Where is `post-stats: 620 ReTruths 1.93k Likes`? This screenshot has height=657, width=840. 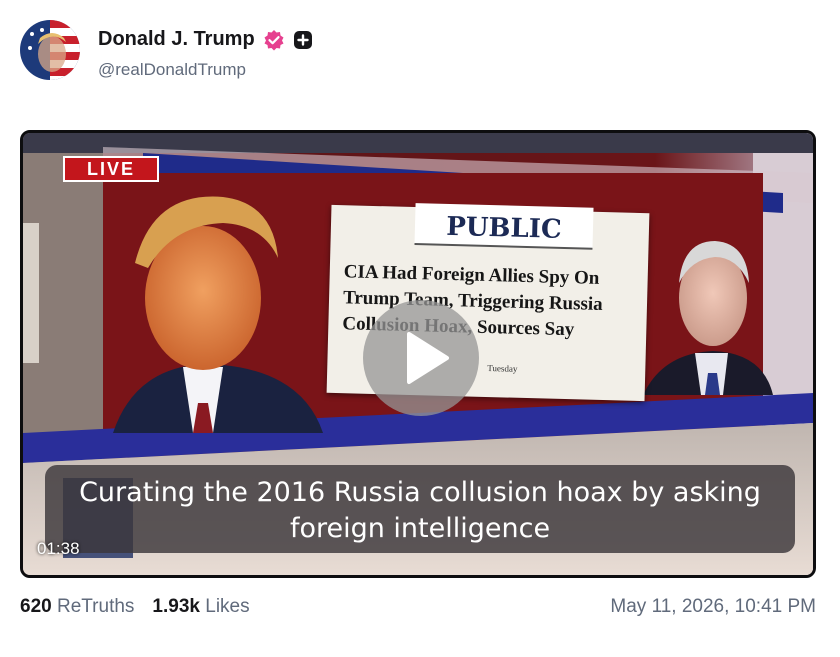 post-stats: 620 ReTruths 1.93k Likes is located at coordinates (135, 607).